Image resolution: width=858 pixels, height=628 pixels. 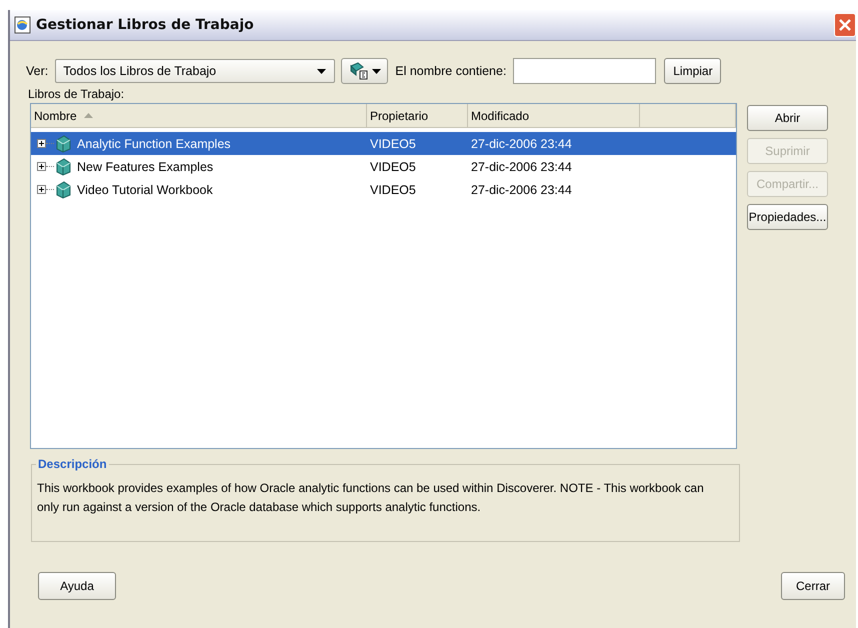 I want to click on view-label: Ver:, so click(x=37, y=71).